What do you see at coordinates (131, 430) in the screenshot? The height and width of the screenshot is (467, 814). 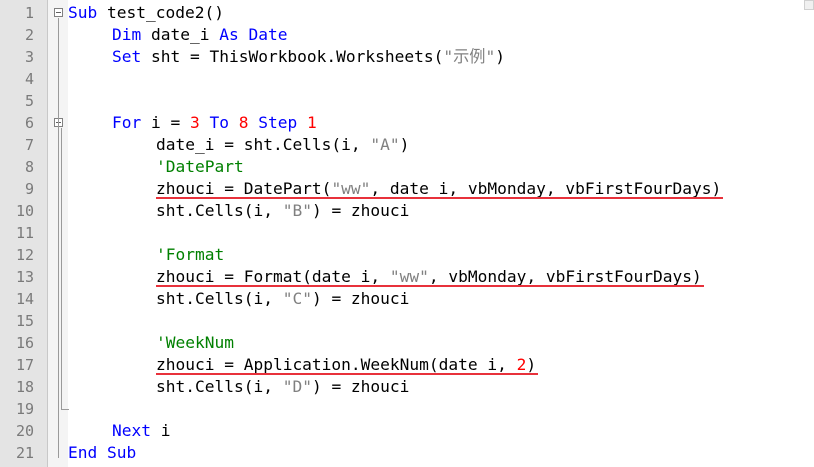 I see `code-token-keyword: Next` at bounding box center [131, 430].